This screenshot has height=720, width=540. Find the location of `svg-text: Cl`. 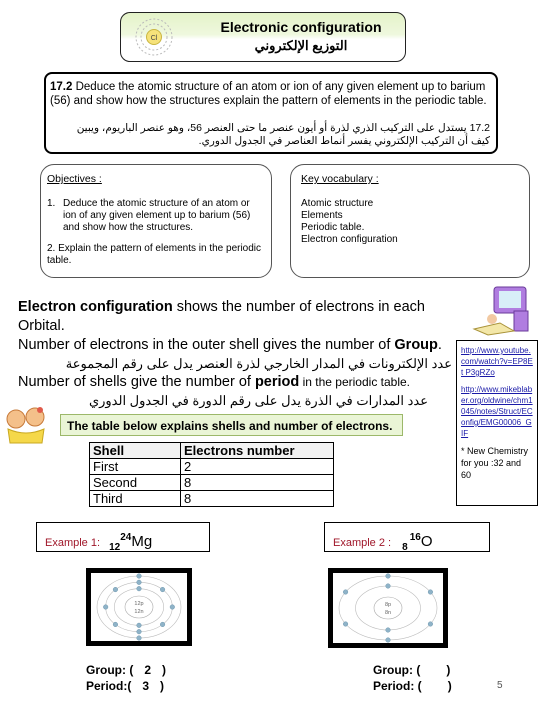

svg-text: Cl is located at coordinates (154, 38).